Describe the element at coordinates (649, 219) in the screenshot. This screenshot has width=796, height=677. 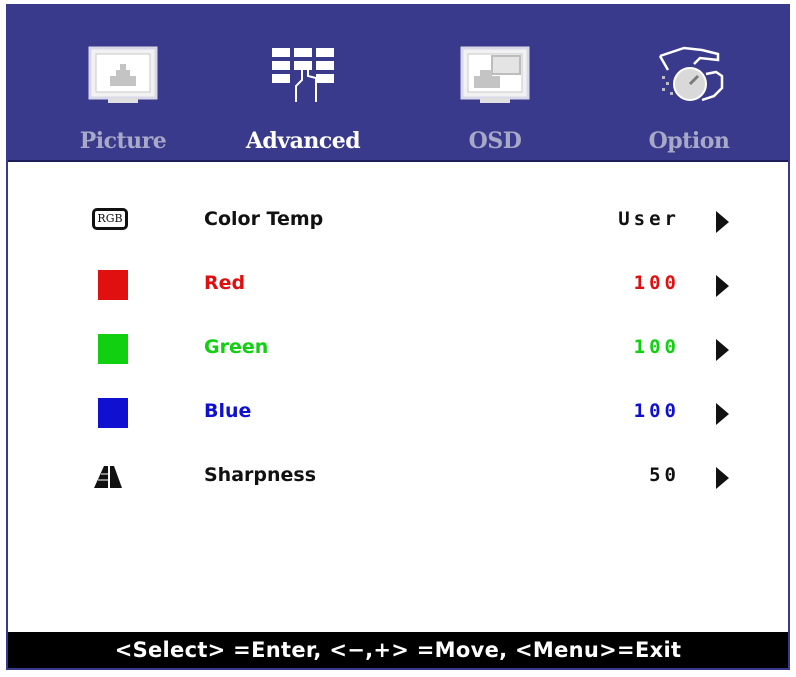
I see `color-temp-value: User` at that location.